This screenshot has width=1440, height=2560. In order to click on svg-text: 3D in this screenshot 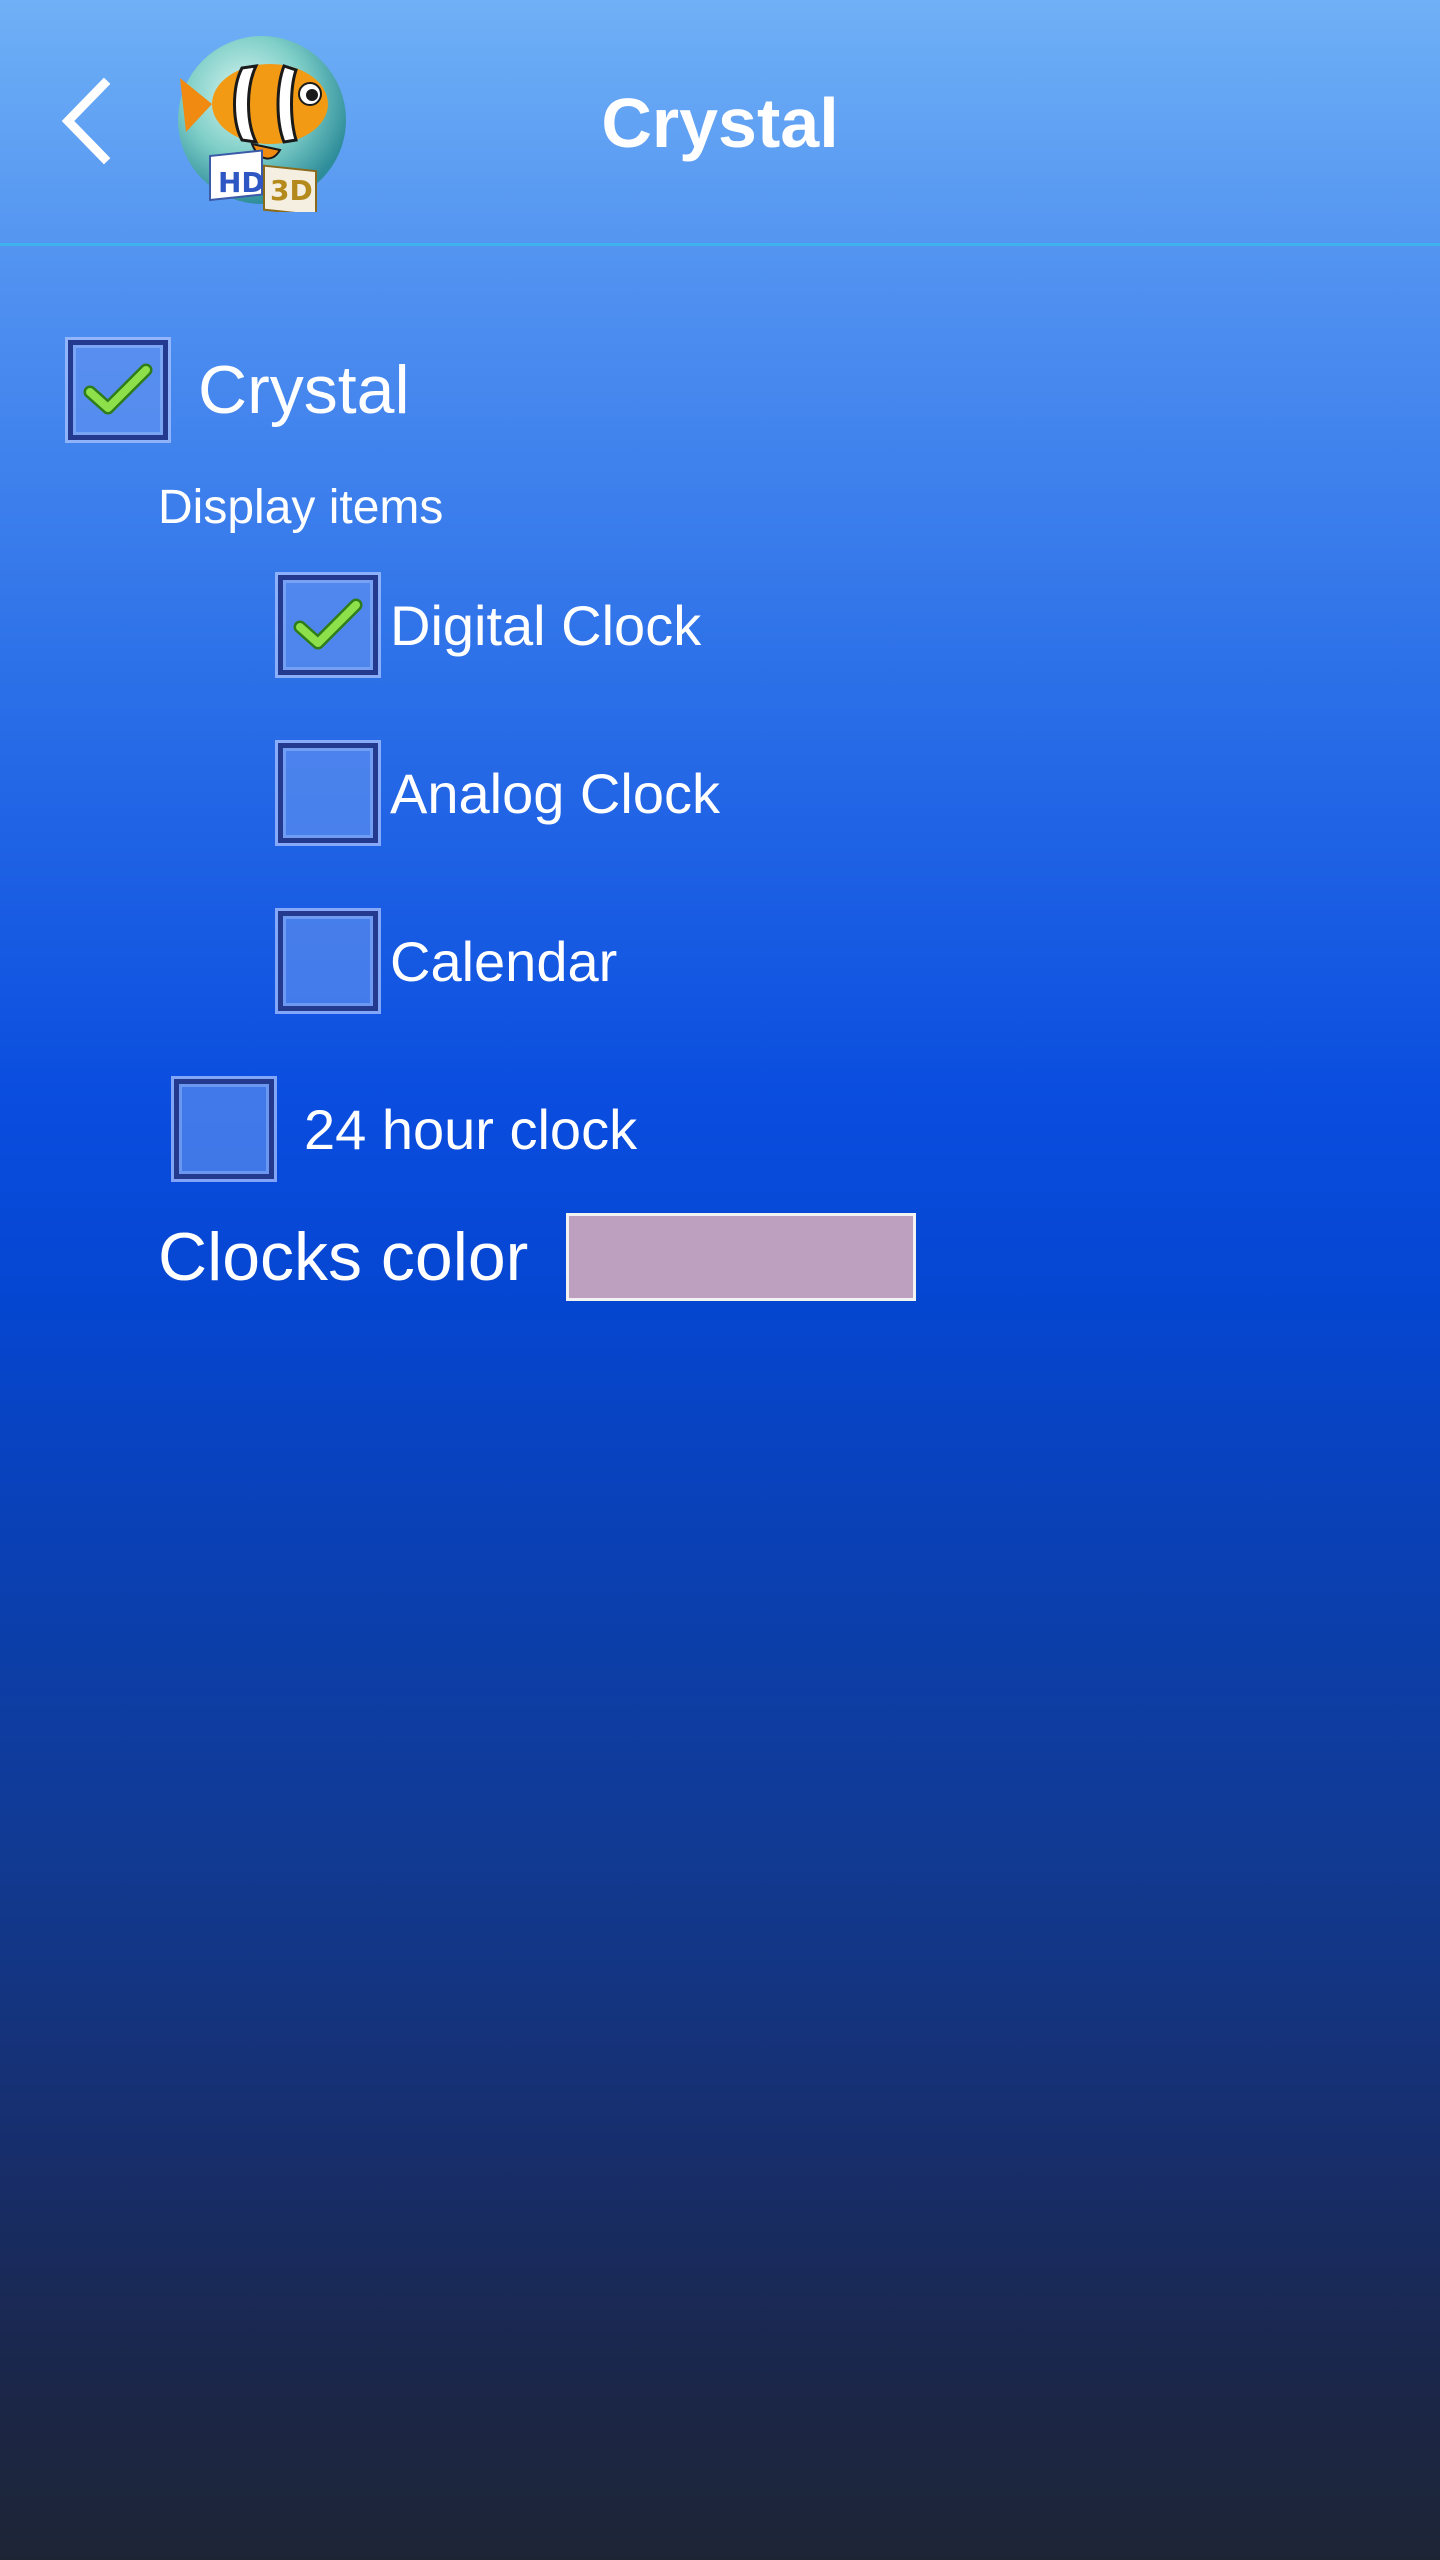, I will do `click(291, 190)`.